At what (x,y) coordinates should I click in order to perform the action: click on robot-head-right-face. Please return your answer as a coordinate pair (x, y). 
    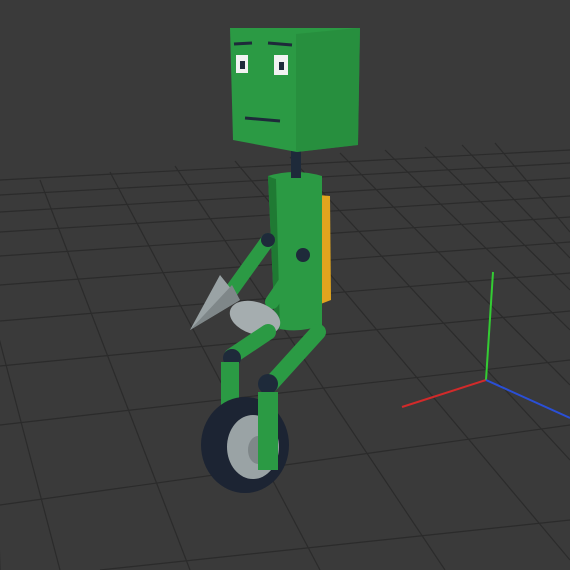
    Looking at the image, I should click on (328, 90).